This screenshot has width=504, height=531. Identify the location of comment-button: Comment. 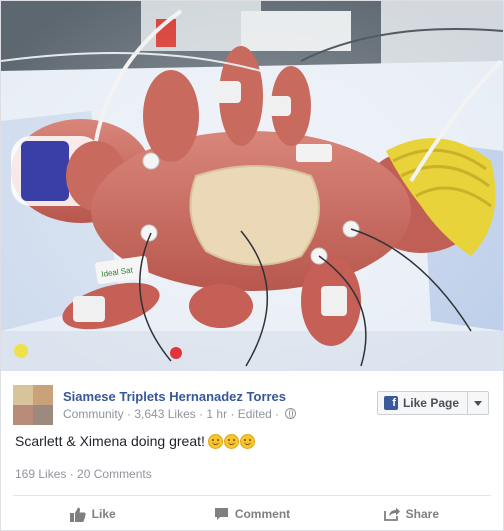
(251, 514).